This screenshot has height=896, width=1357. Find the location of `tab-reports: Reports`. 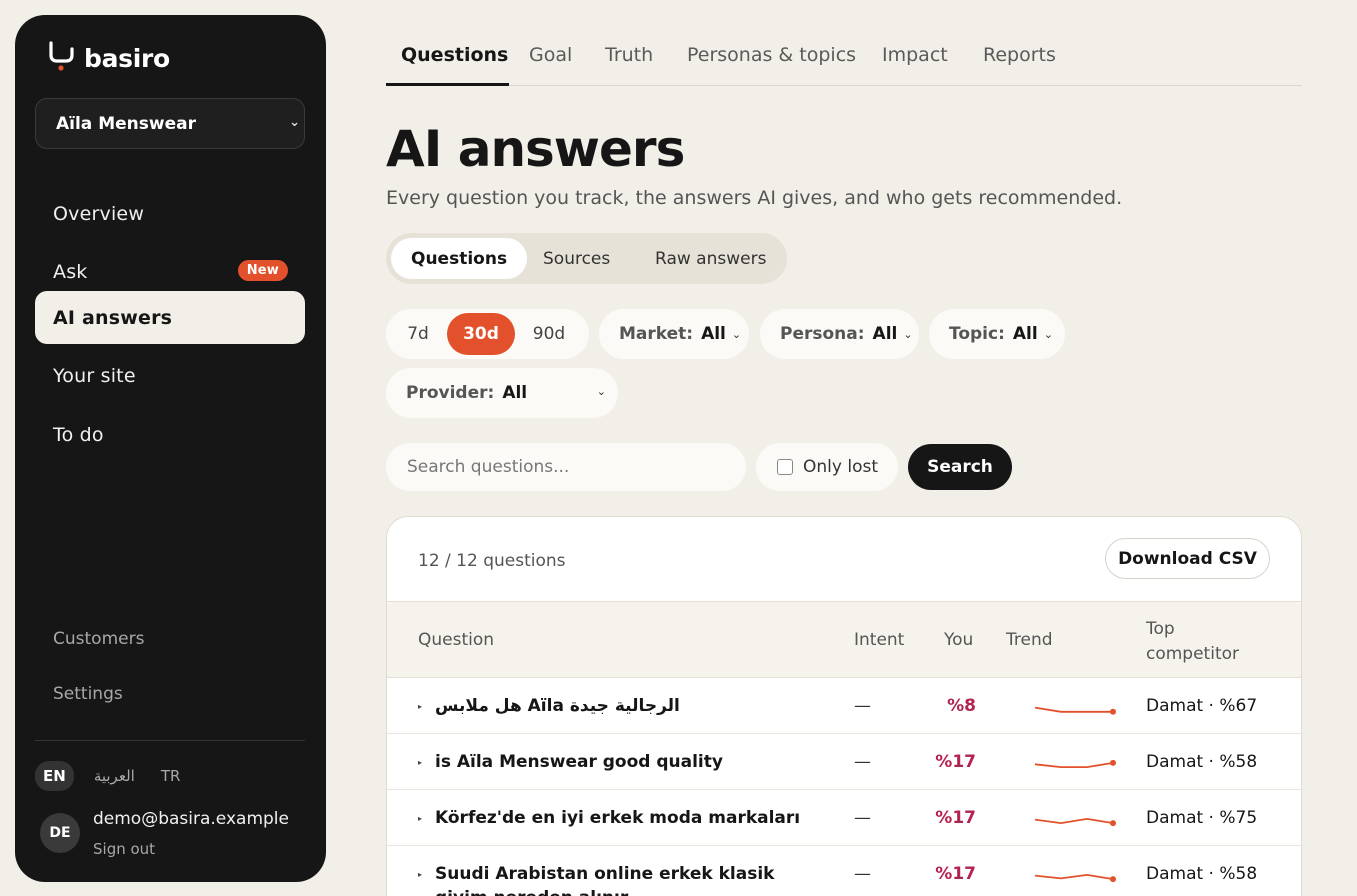

tab-reports: Reports is located at coordinates (1019, 55).